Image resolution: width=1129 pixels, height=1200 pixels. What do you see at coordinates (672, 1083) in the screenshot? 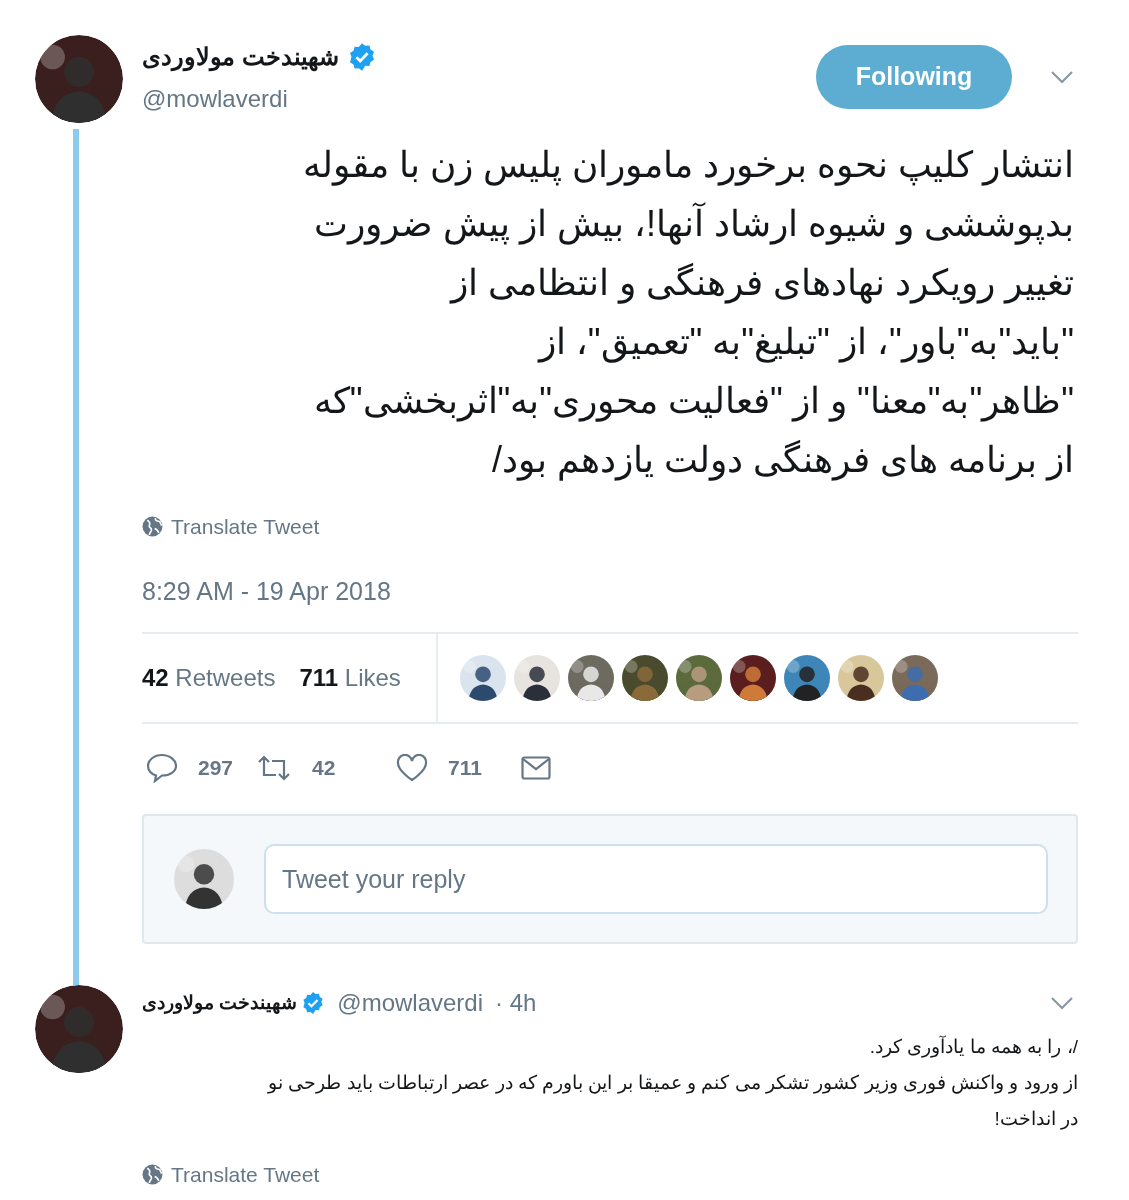
I see `reply-text: /، را به همه ما یادآوری کرد. از ورود و واکنش فوری وزیر کشور تشکر می کنم و عمیقا بر این باورم که در عصر ارتباطات باید طرحی نو در انداخت!` at bounding box center [672, 1083].